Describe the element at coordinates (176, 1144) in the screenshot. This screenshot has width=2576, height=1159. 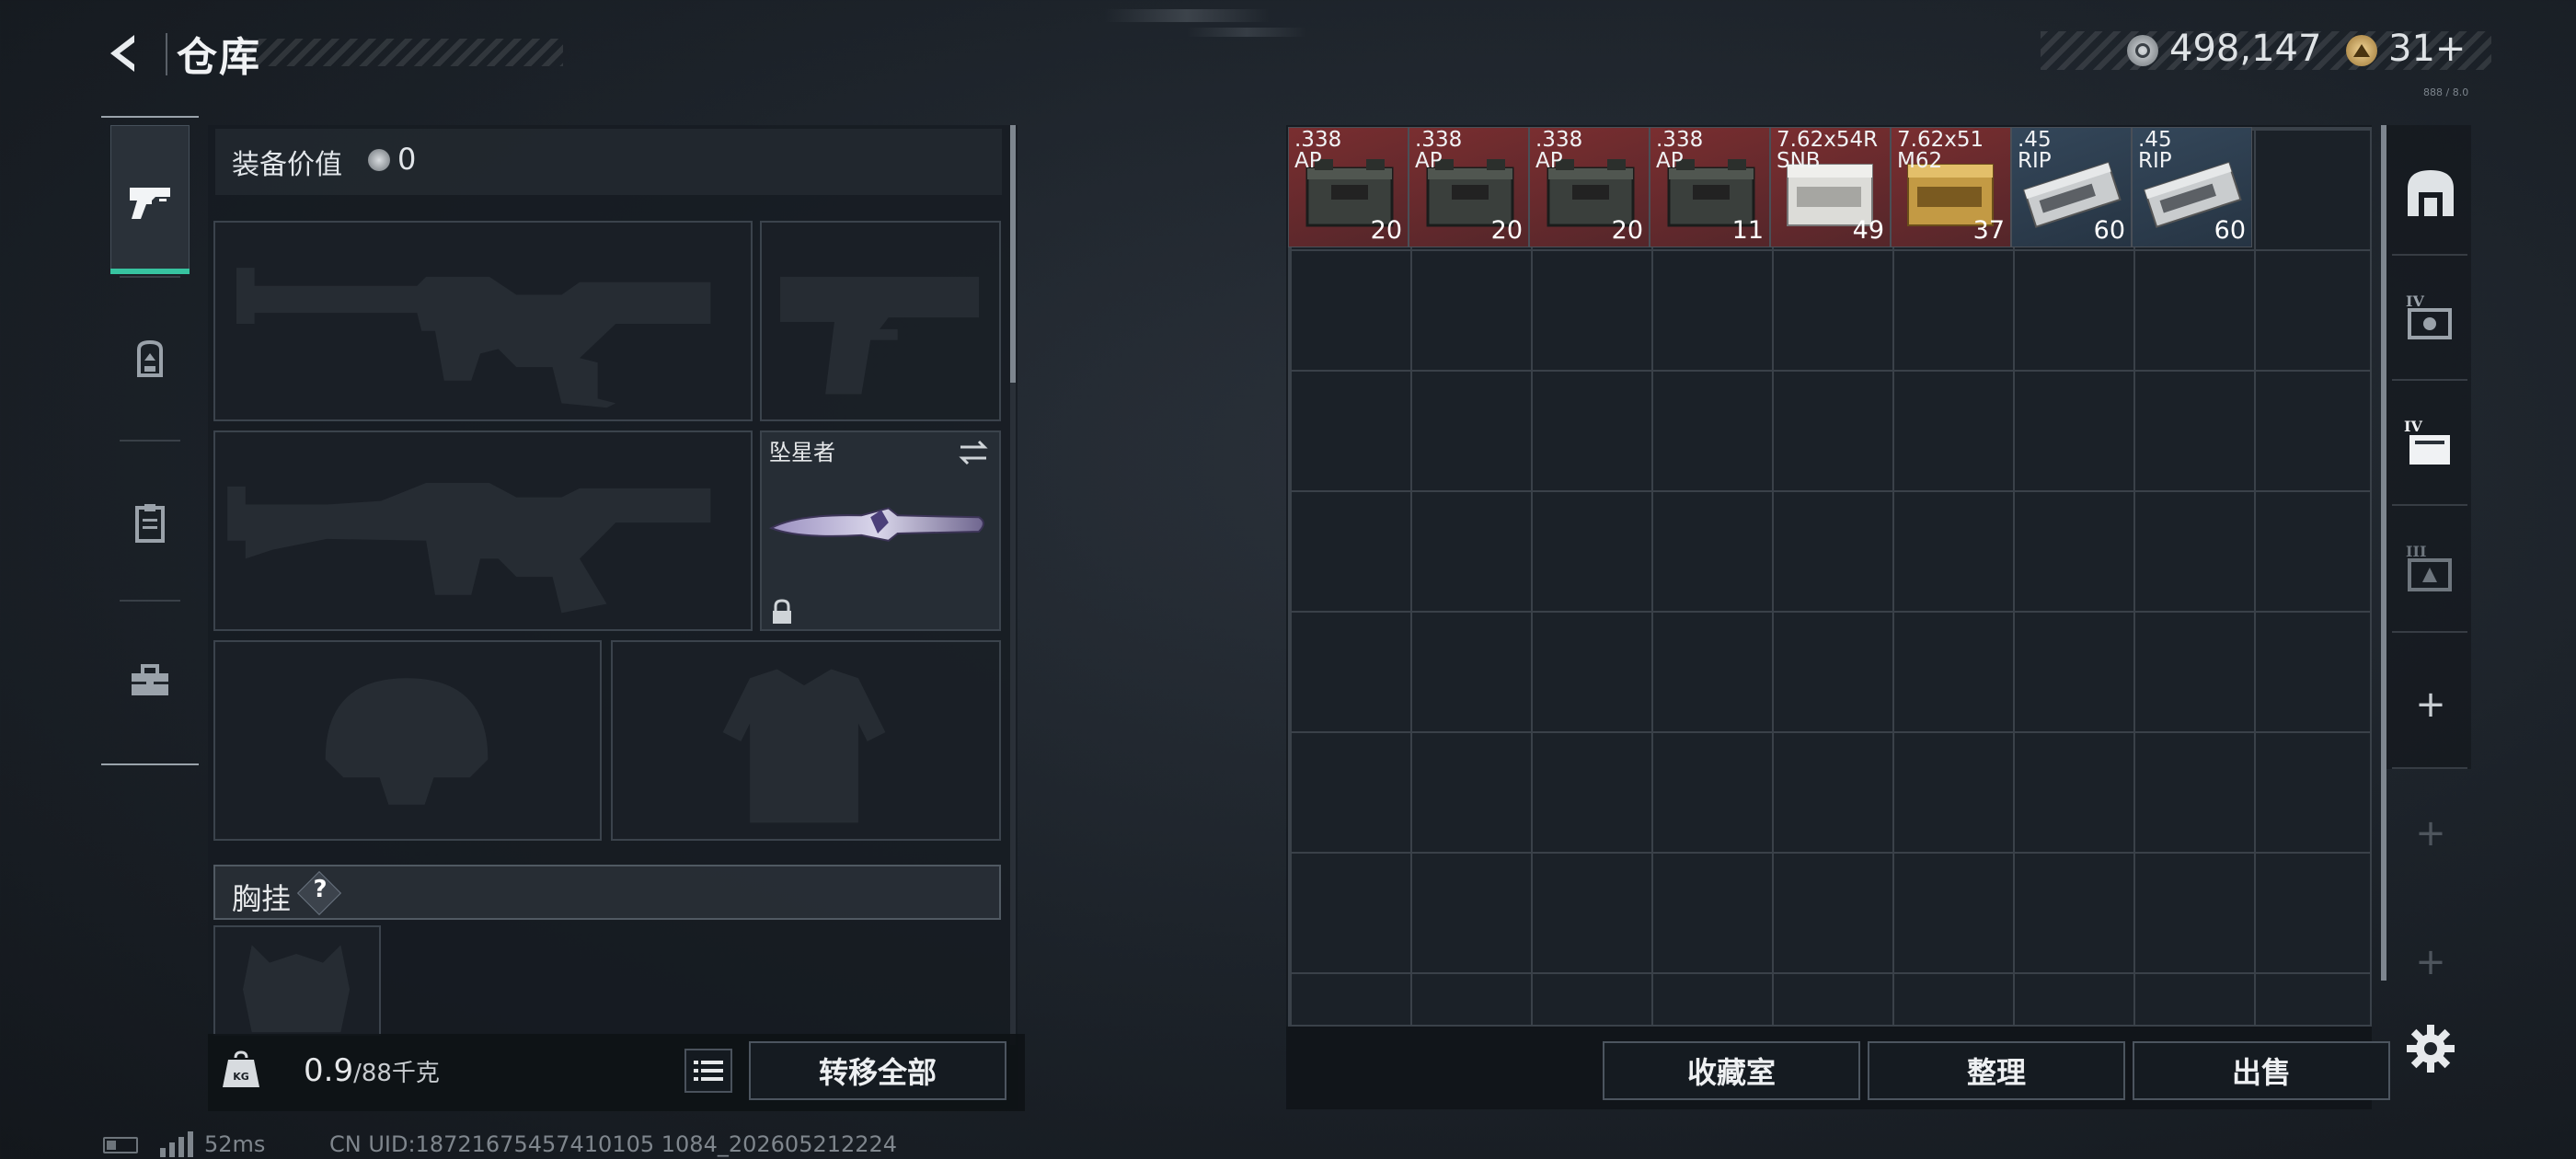
I see `signal-icon` at that location.